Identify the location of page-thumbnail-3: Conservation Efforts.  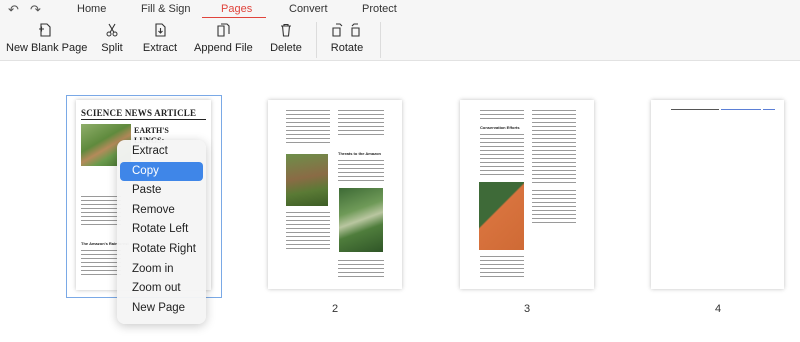
(527, 194).